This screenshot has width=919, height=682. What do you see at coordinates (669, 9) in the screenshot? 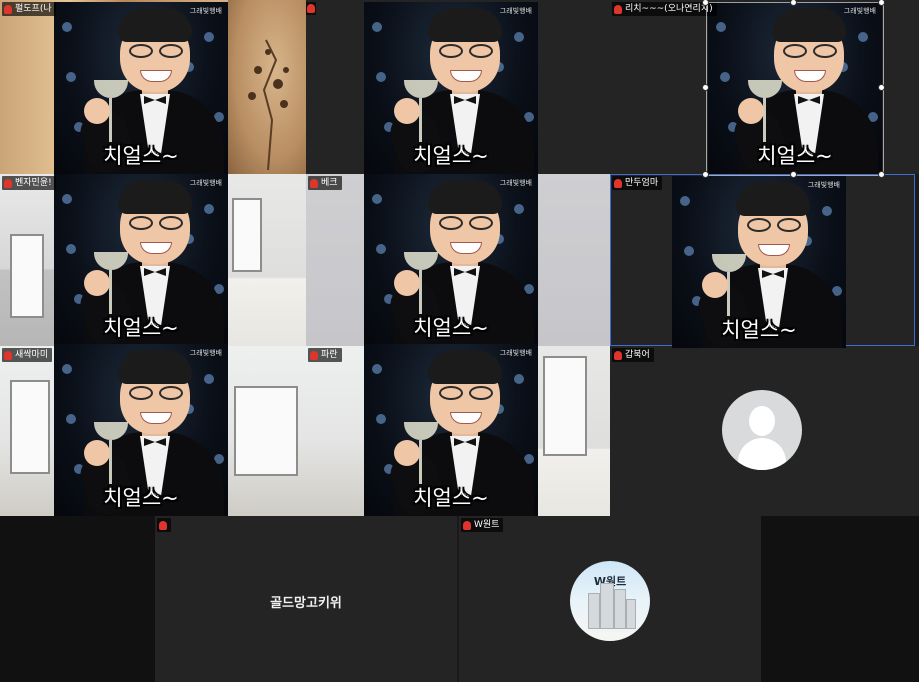
I see `participant-name: 리치~~~(오나연리치)` at bounding box center [669, 9].